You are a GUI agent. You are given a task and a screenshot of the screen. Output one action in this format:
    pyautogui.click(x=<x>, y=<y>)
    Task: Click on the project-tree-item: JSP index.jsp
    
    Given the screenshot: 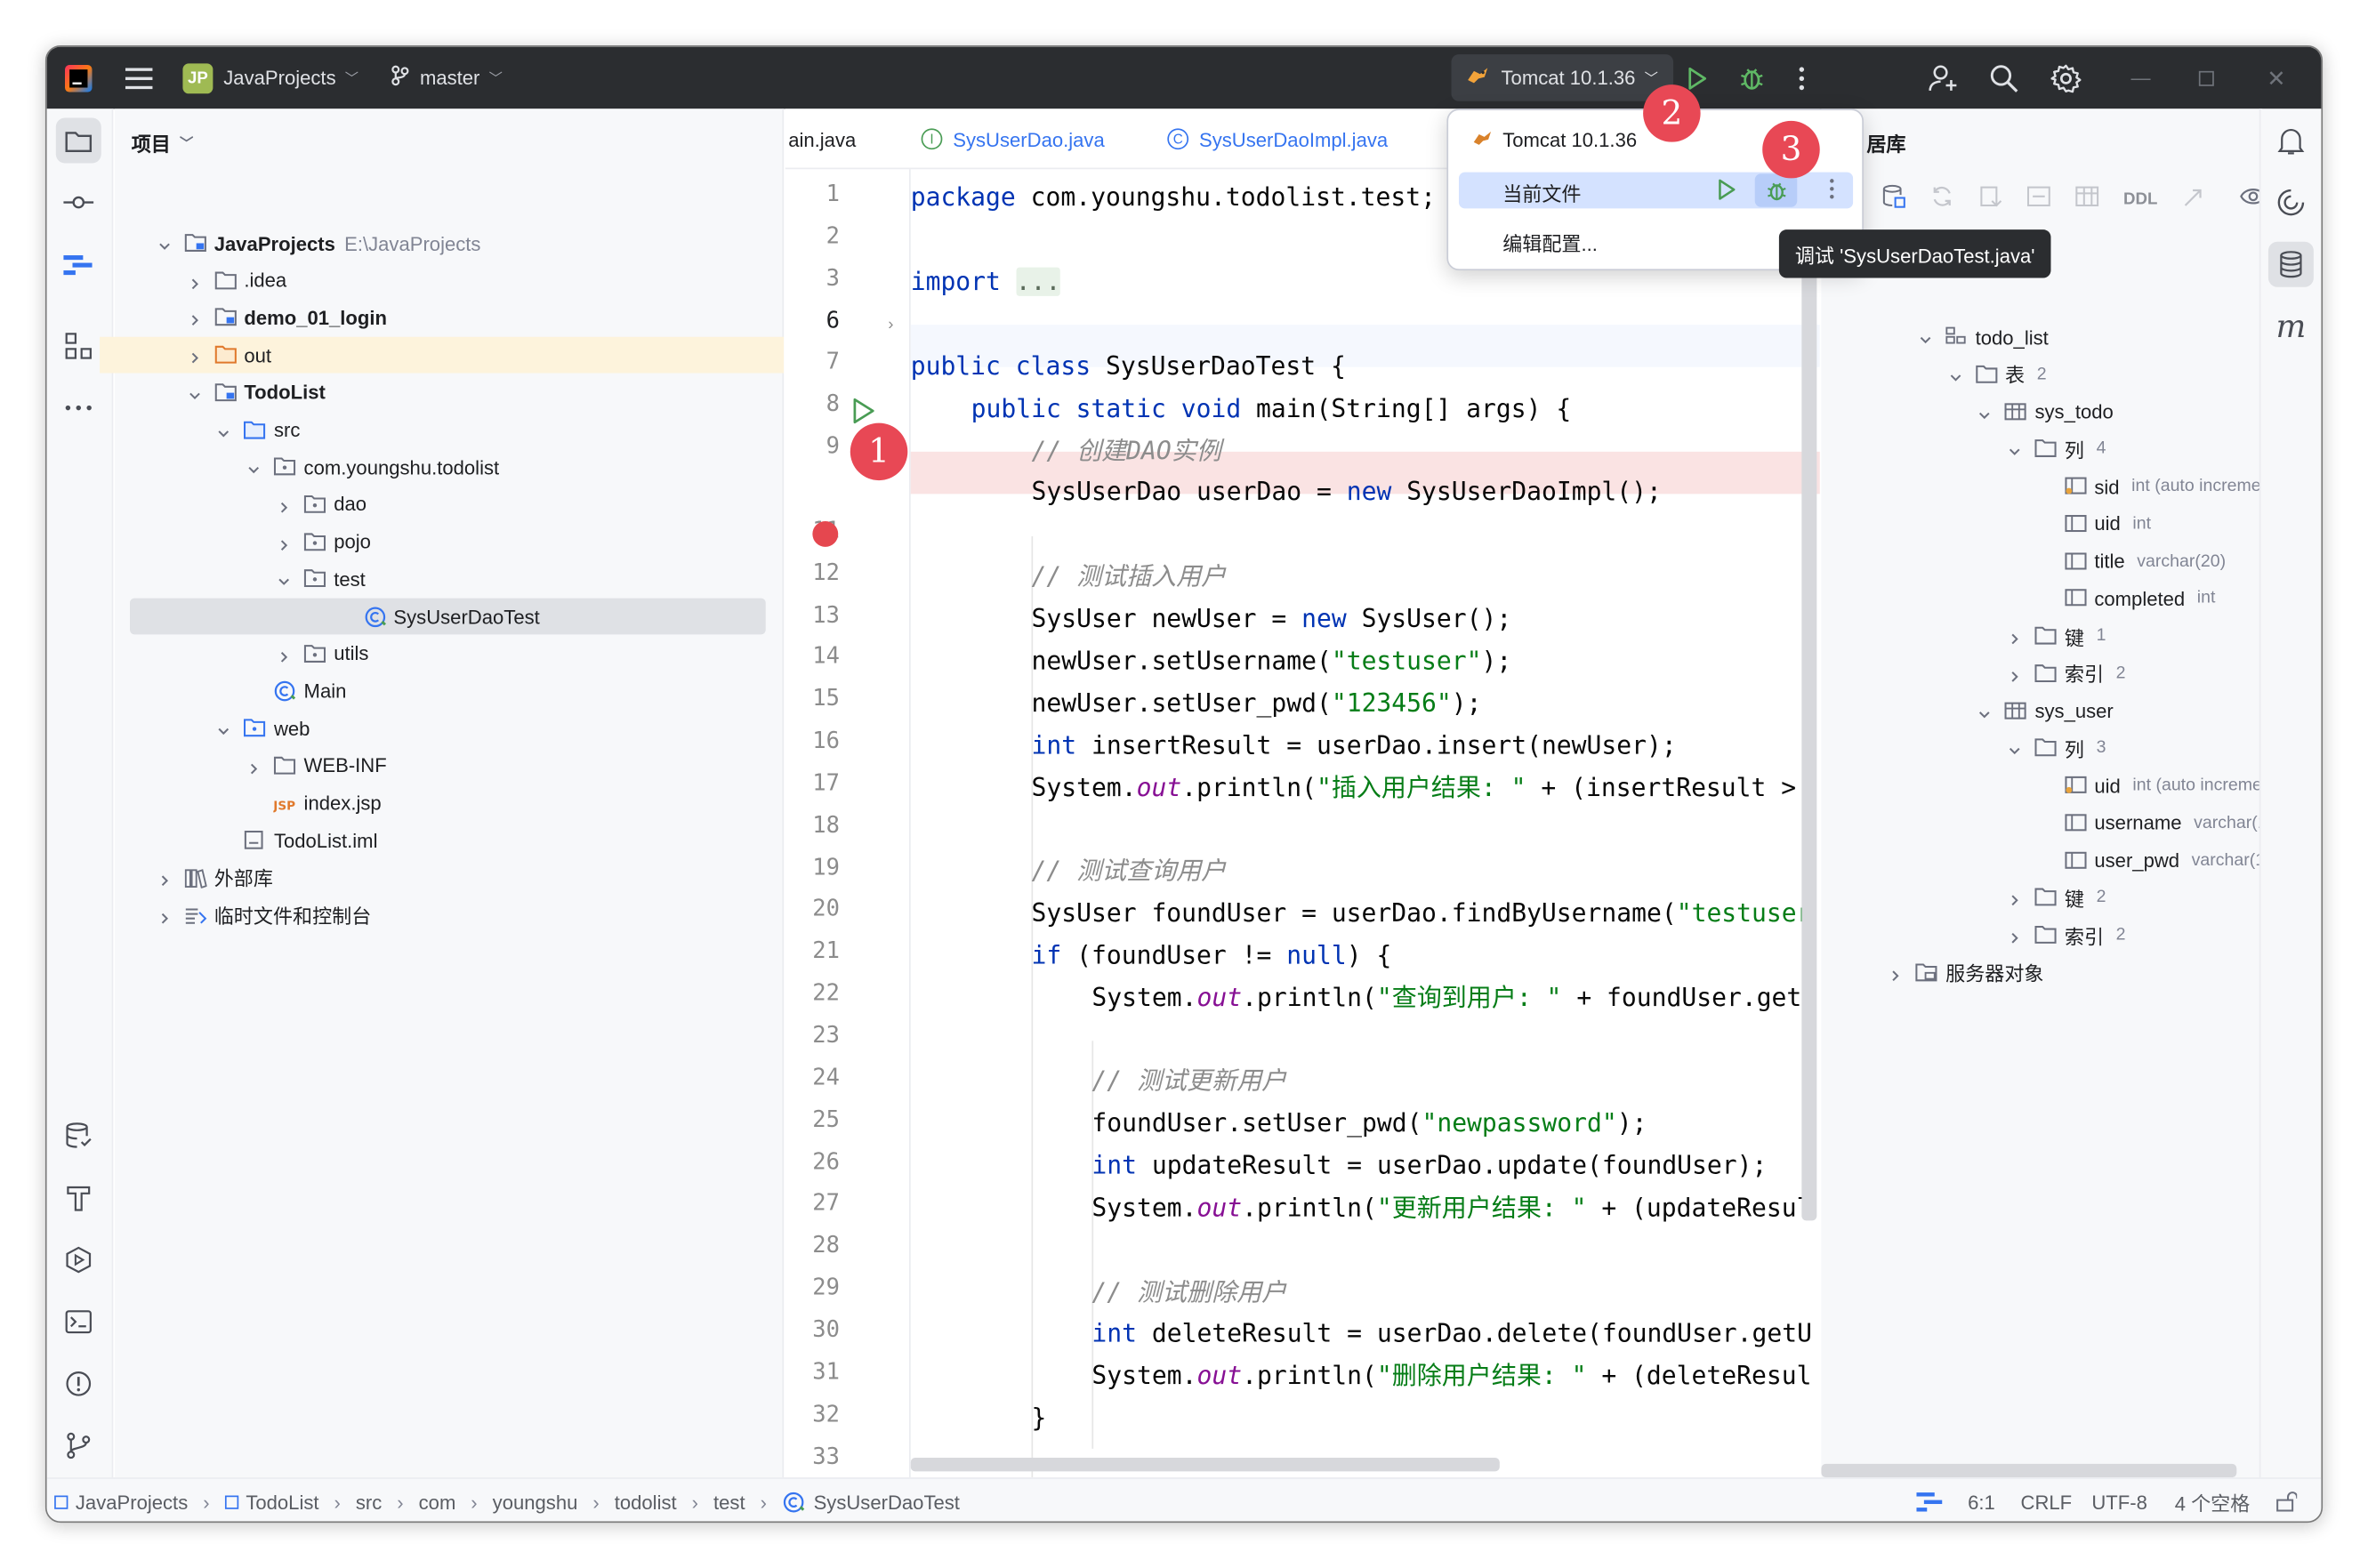 What is the action you would take?
    pyautogui.click(x=314, y=802)
    